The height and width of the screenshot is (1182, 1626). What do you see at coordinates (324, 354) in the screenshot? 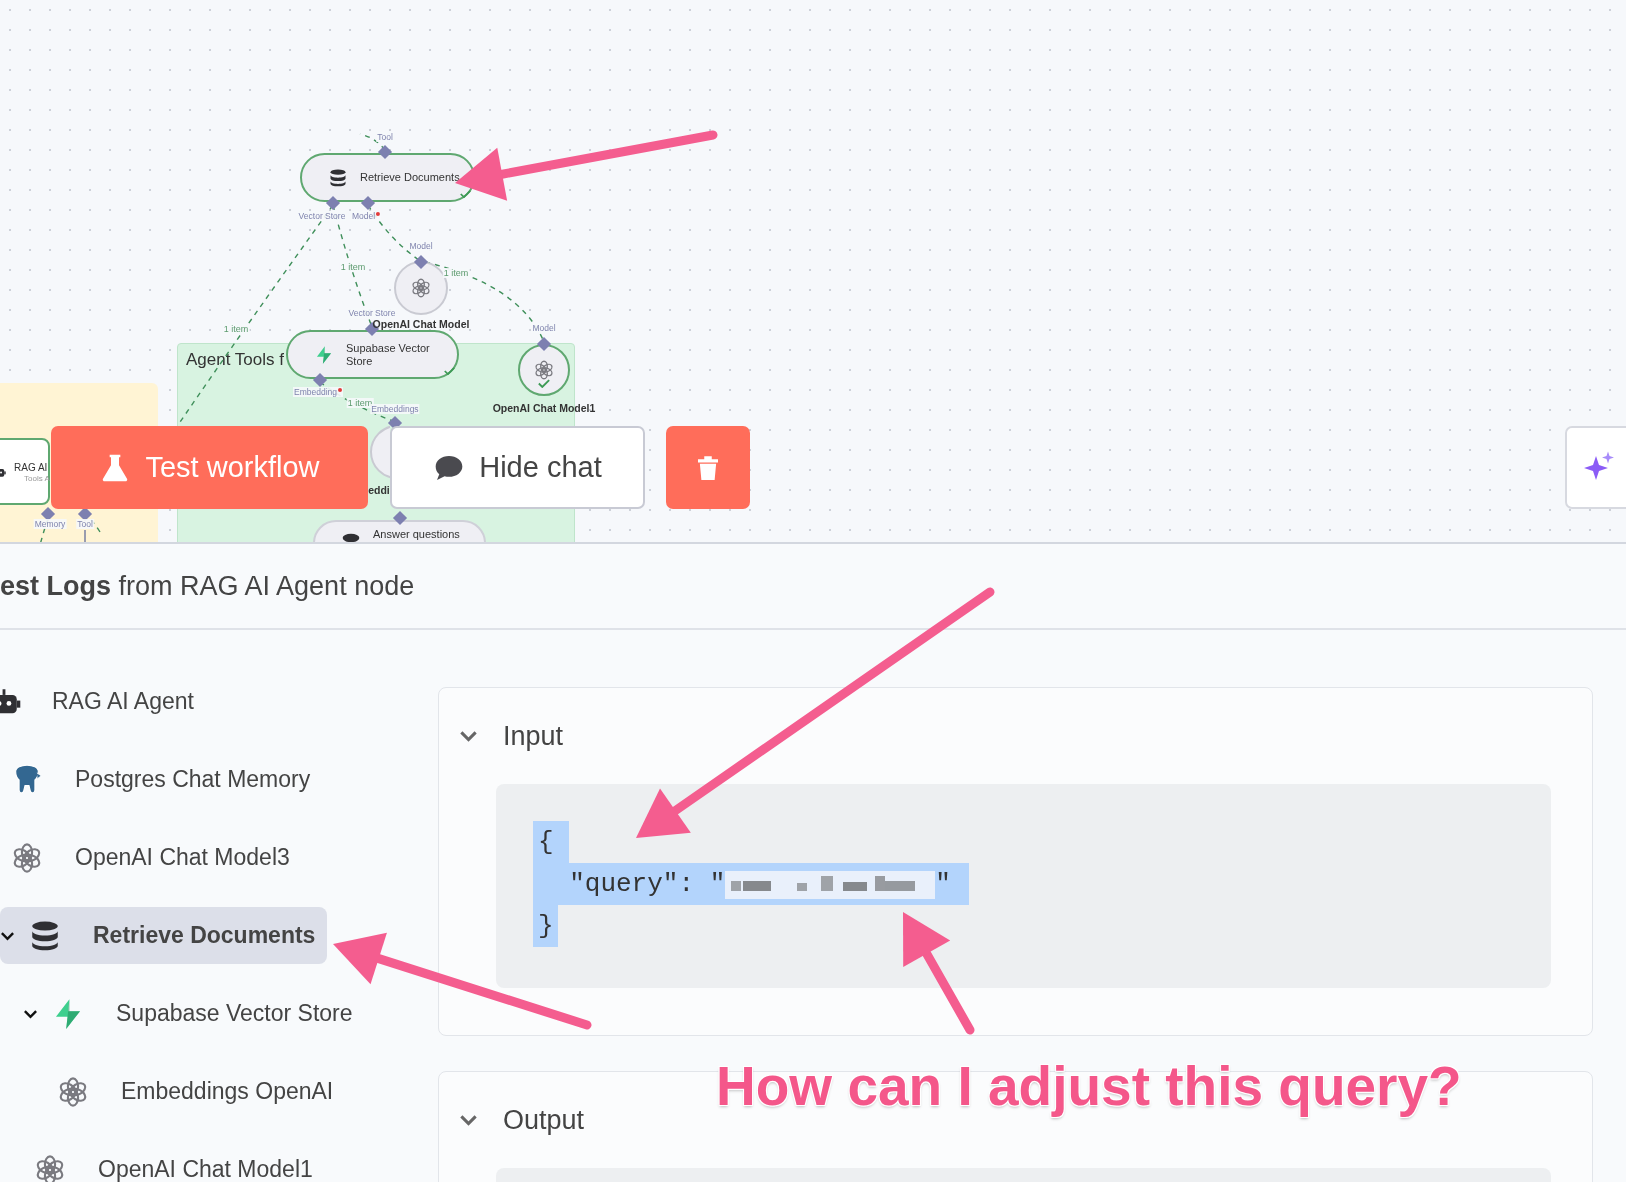
I see `bolt-icon` at bounding box center [324, 354].